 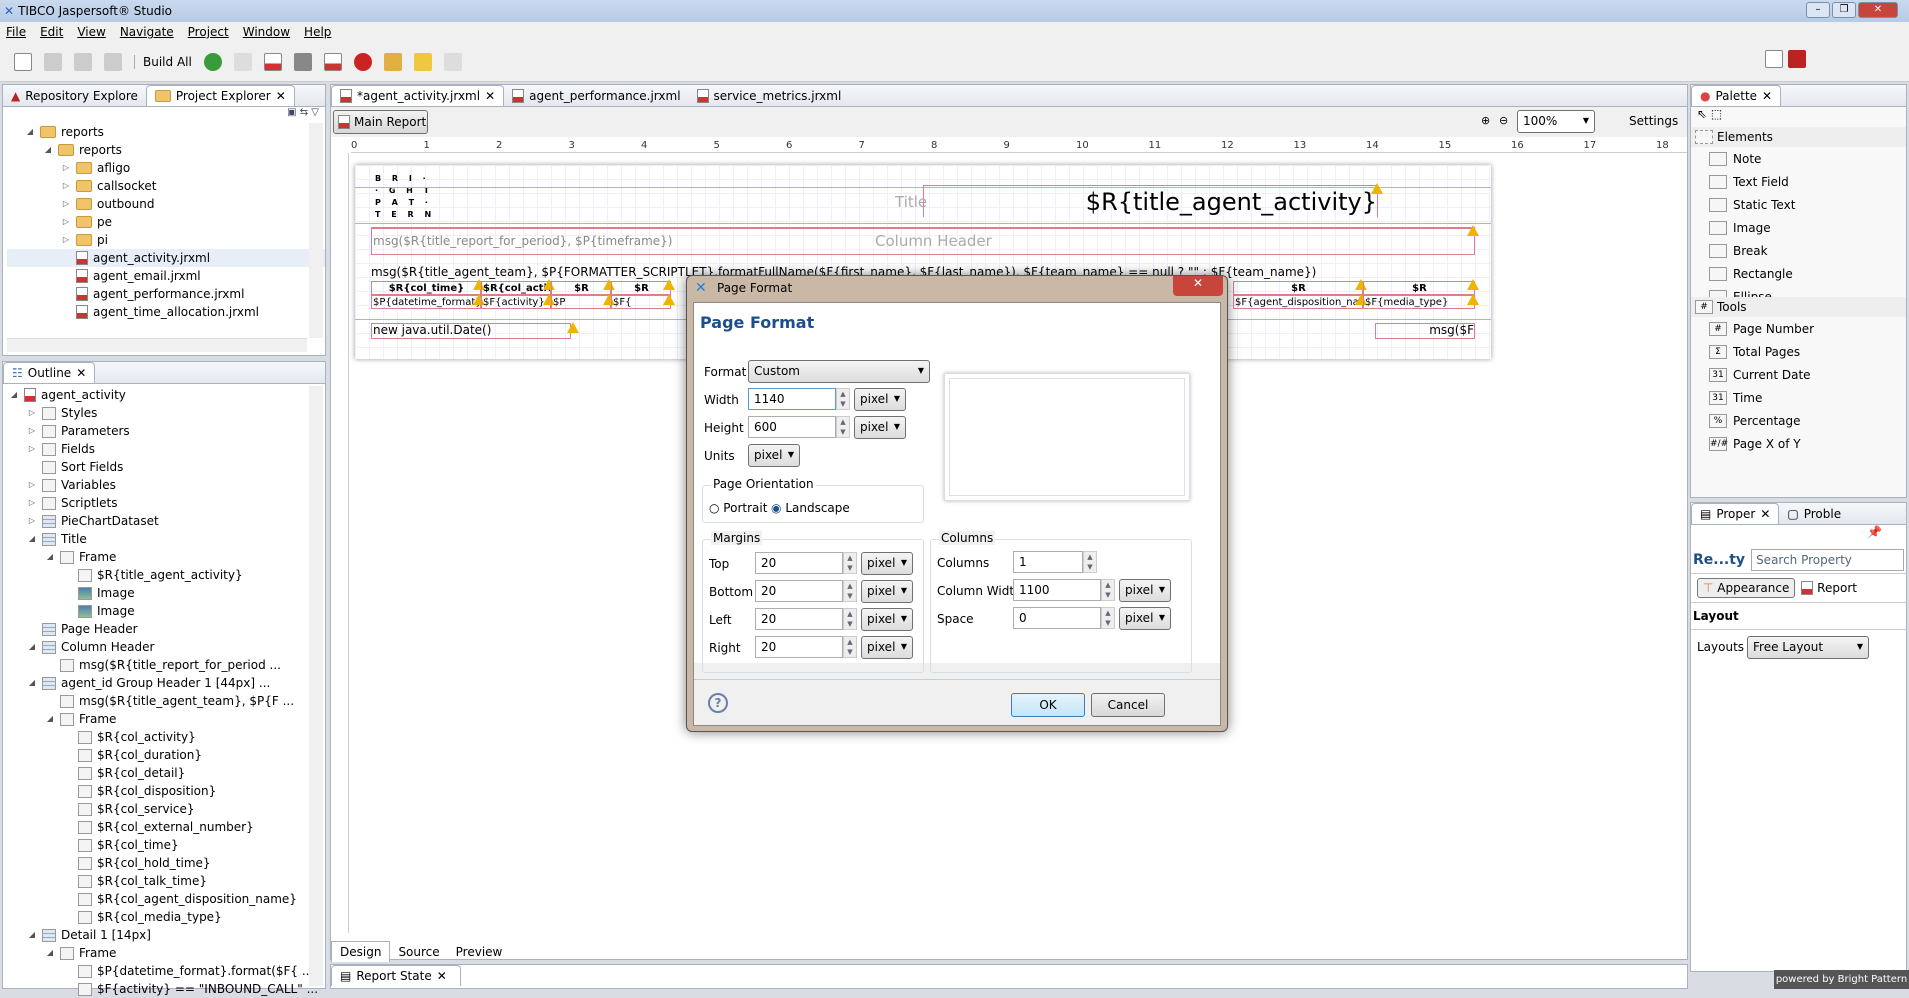 I want to click on tree-item: $R{col_detail}, so click(x=167, y=773).